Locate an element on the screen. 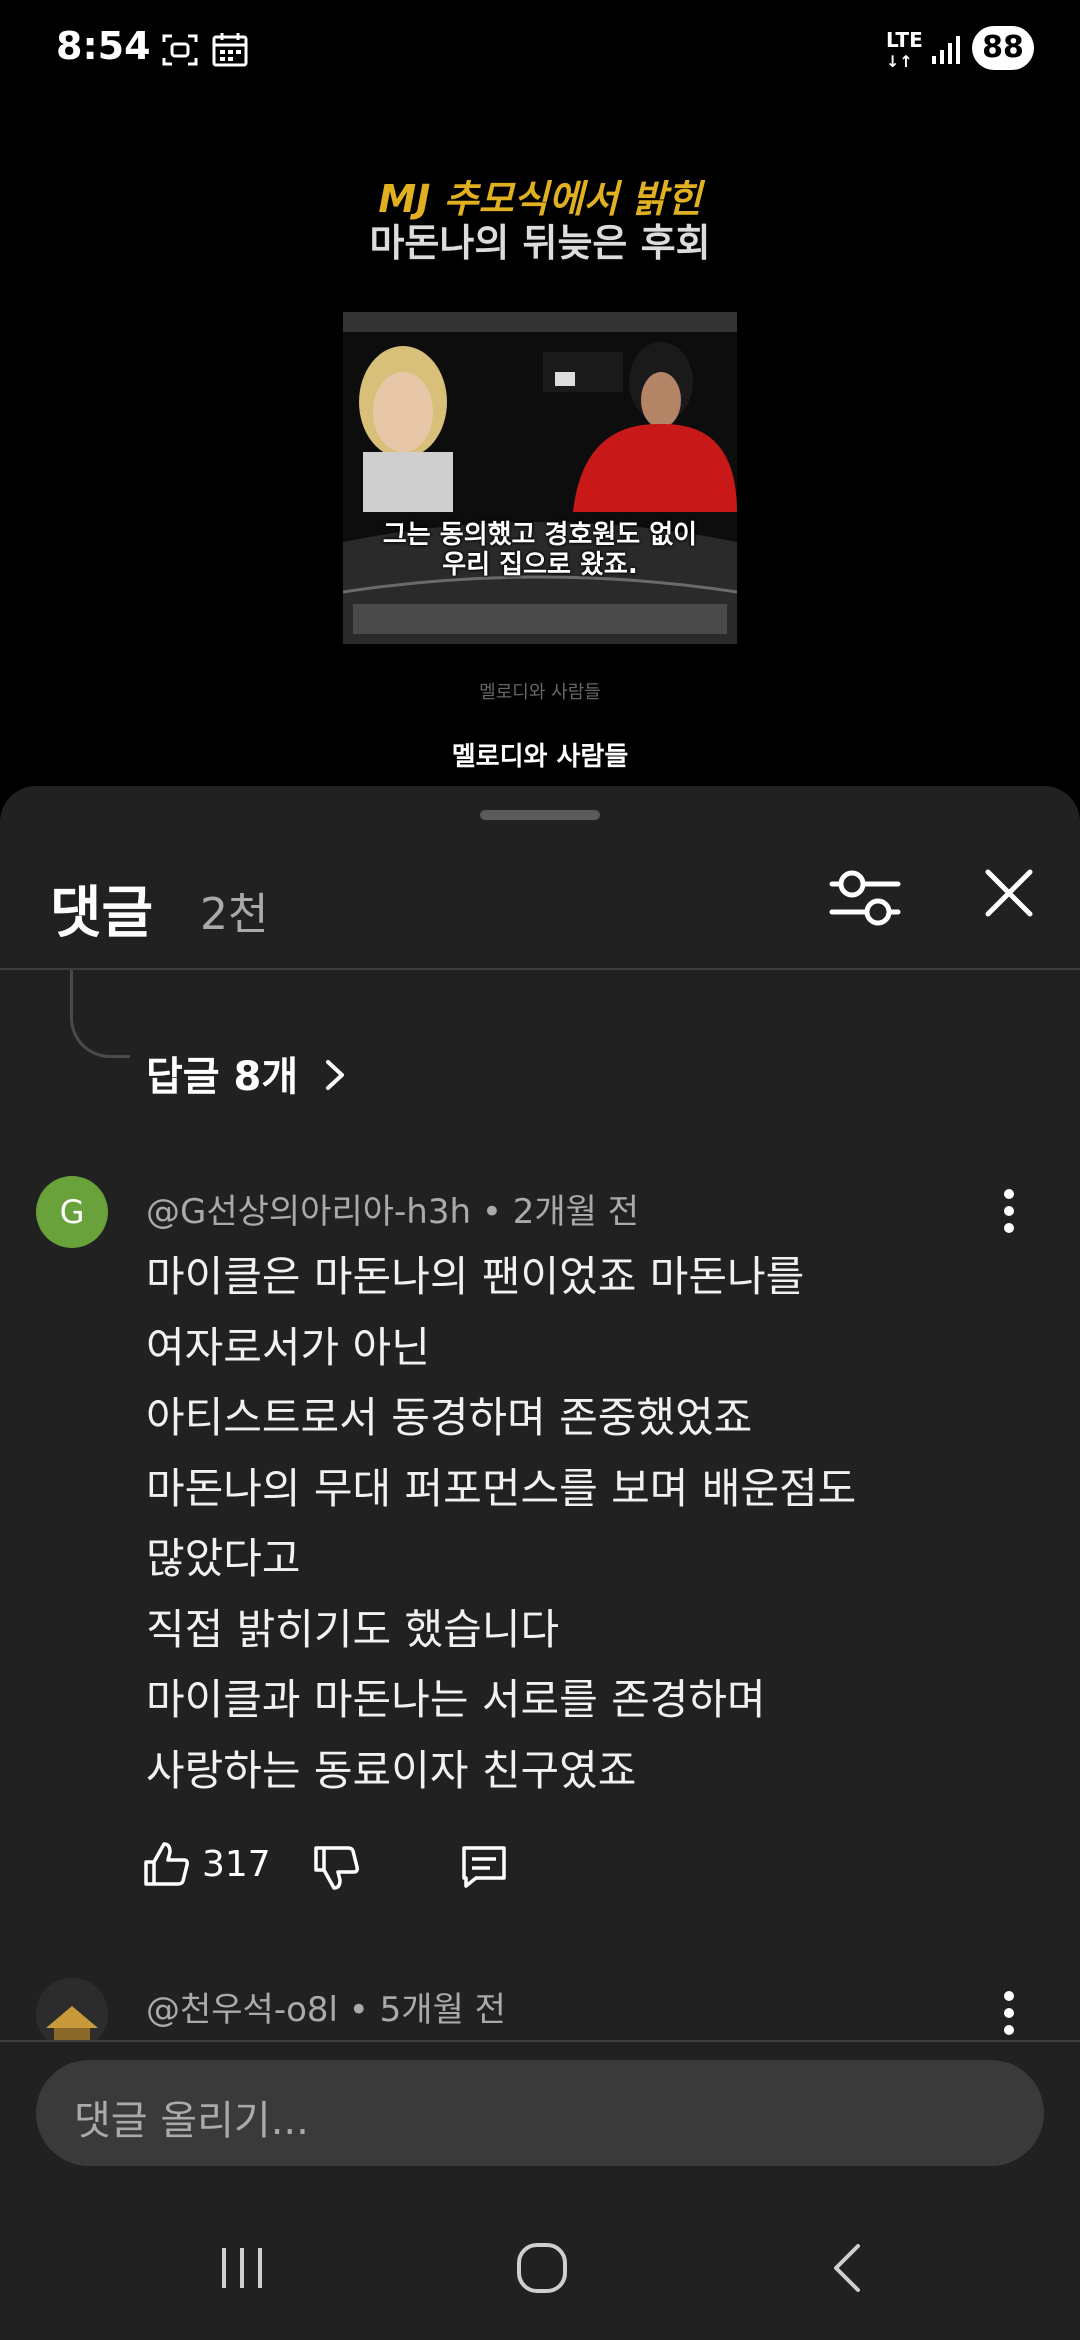 This screenshot has width=1080, height=2340. comment-meta: @G선상의아리아-h3h • 2개월 전 is located at coordinates (392, 1212).